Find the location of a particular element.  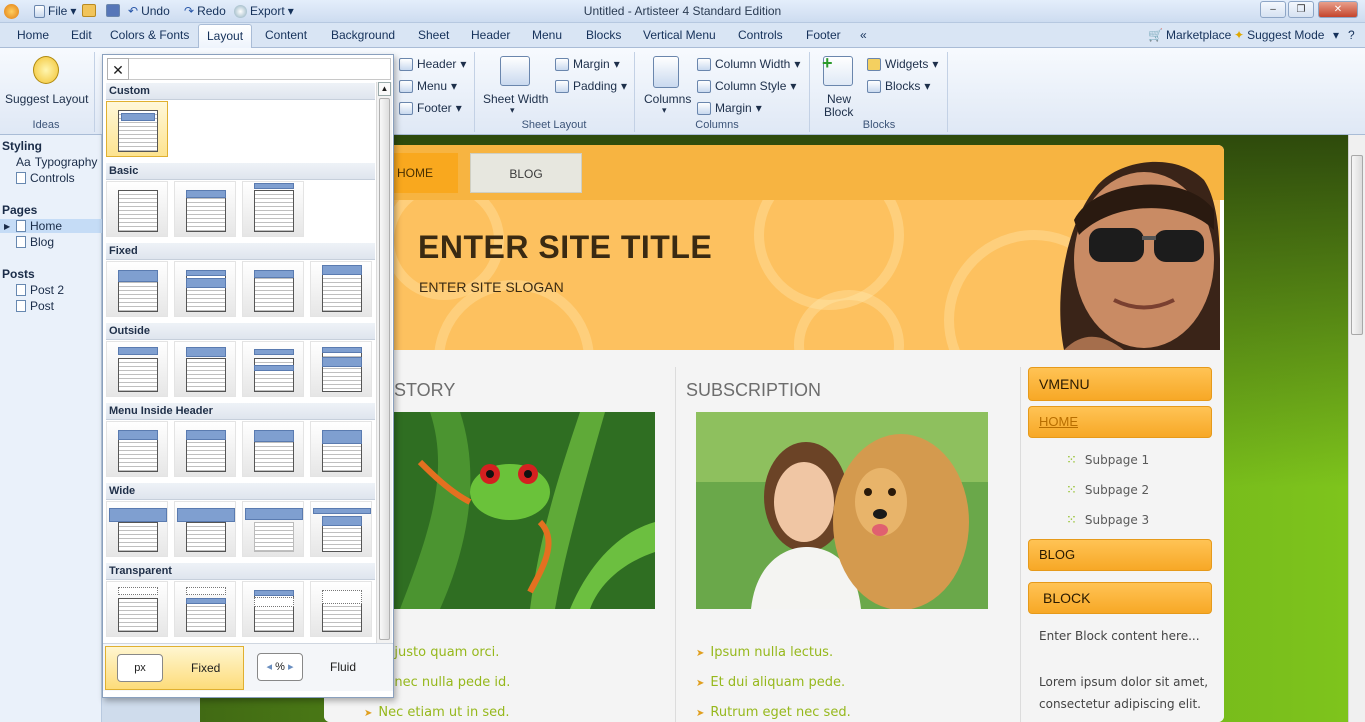

menu-position-button: Menu ▾ is located at coordinates (428, 86).